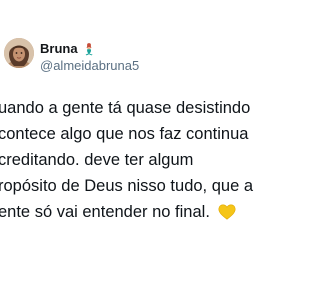 The width and height of the screenshot is (320, 288). What do you see at coordinates (125, 108) in the screenshot?
I see `tweet-line: uando a gente tá quase desistindo` at bounding box center [125, 108].